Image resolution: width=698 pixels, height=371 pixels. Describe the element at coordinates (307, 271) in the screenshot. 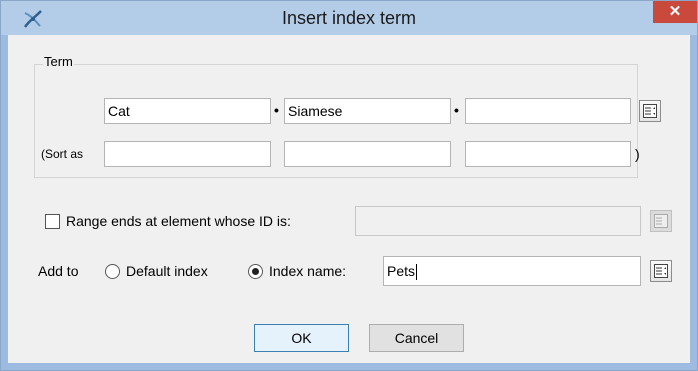

I see `index-name-label: Index name:` at that location.